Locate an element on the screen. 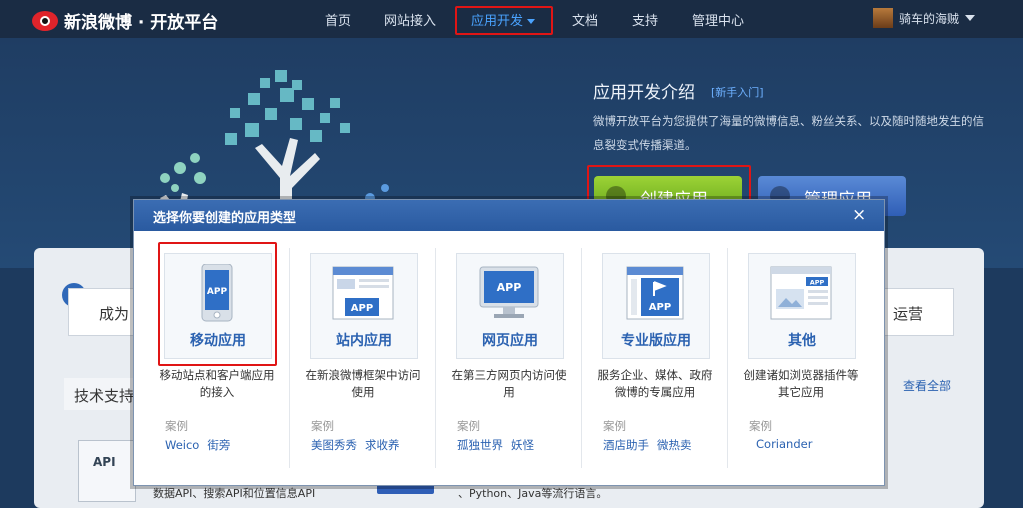  api-label: API is located at coordinates (104, 462).